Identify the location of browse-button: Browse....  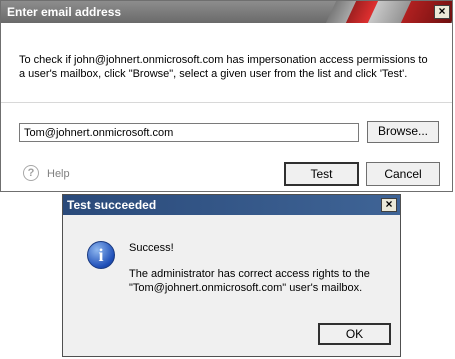
(403, 132).